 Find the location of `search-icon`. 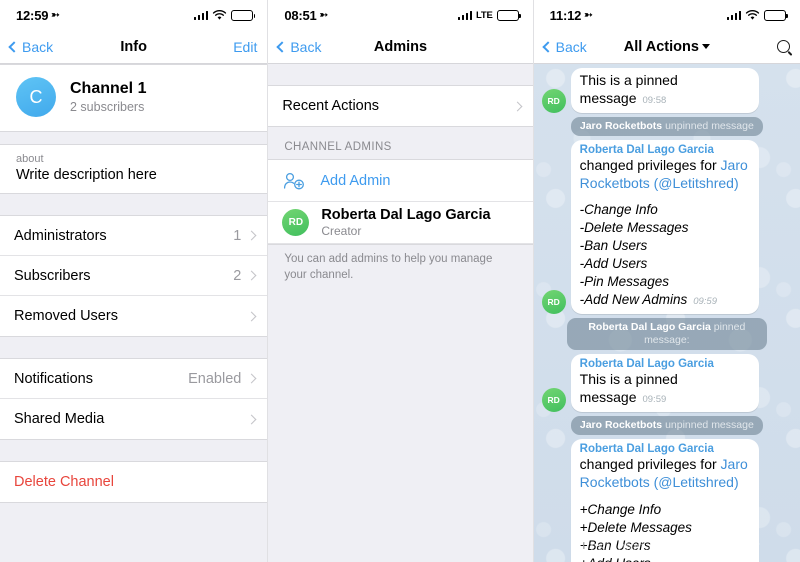

search-icon is located at coordinates (783, 46).